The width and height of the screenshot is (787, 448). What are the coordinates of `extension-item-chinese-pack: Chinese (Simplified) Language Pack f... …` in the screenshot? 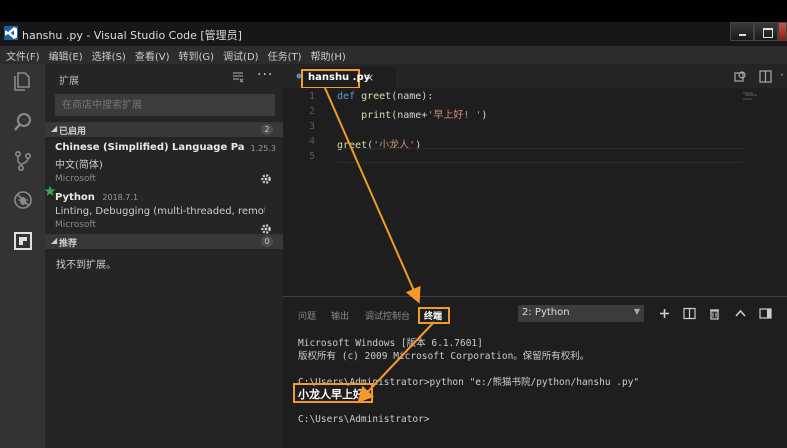 It's located at (167, 163).